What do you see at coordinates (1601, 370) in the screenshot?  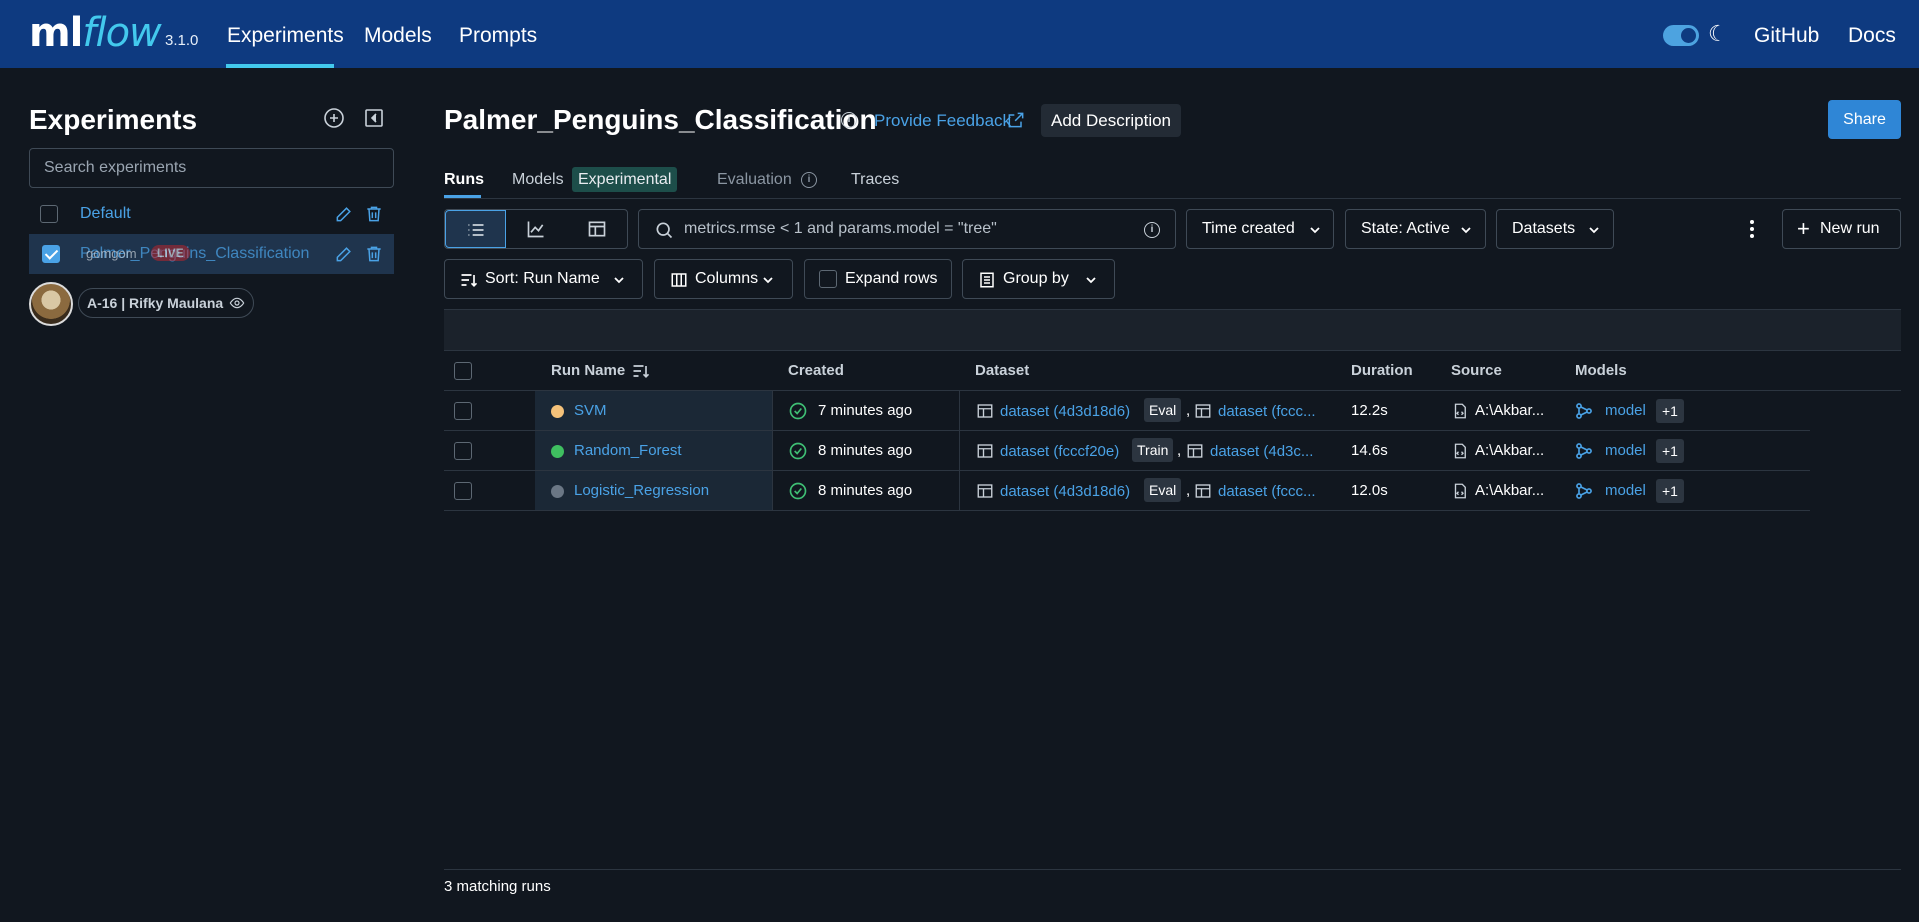 I see `col-models: Models` at bounding box center [1601, 370].